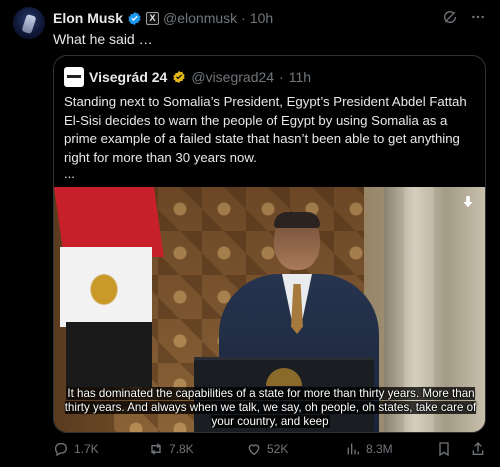 The width and height of the screenshot is (500, 467). Describe the element at coordinates (450, 17) in the screenshot. I see `grok-icon` at that location.